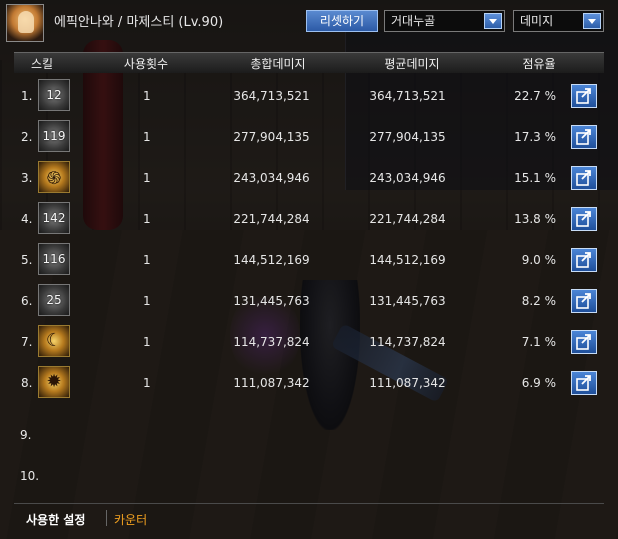 This screenshot has width=618, height=539. Describe the element at coordinates (271, 96) in the screenshot. I see `row-total-damage: 364,713,521` at that location.